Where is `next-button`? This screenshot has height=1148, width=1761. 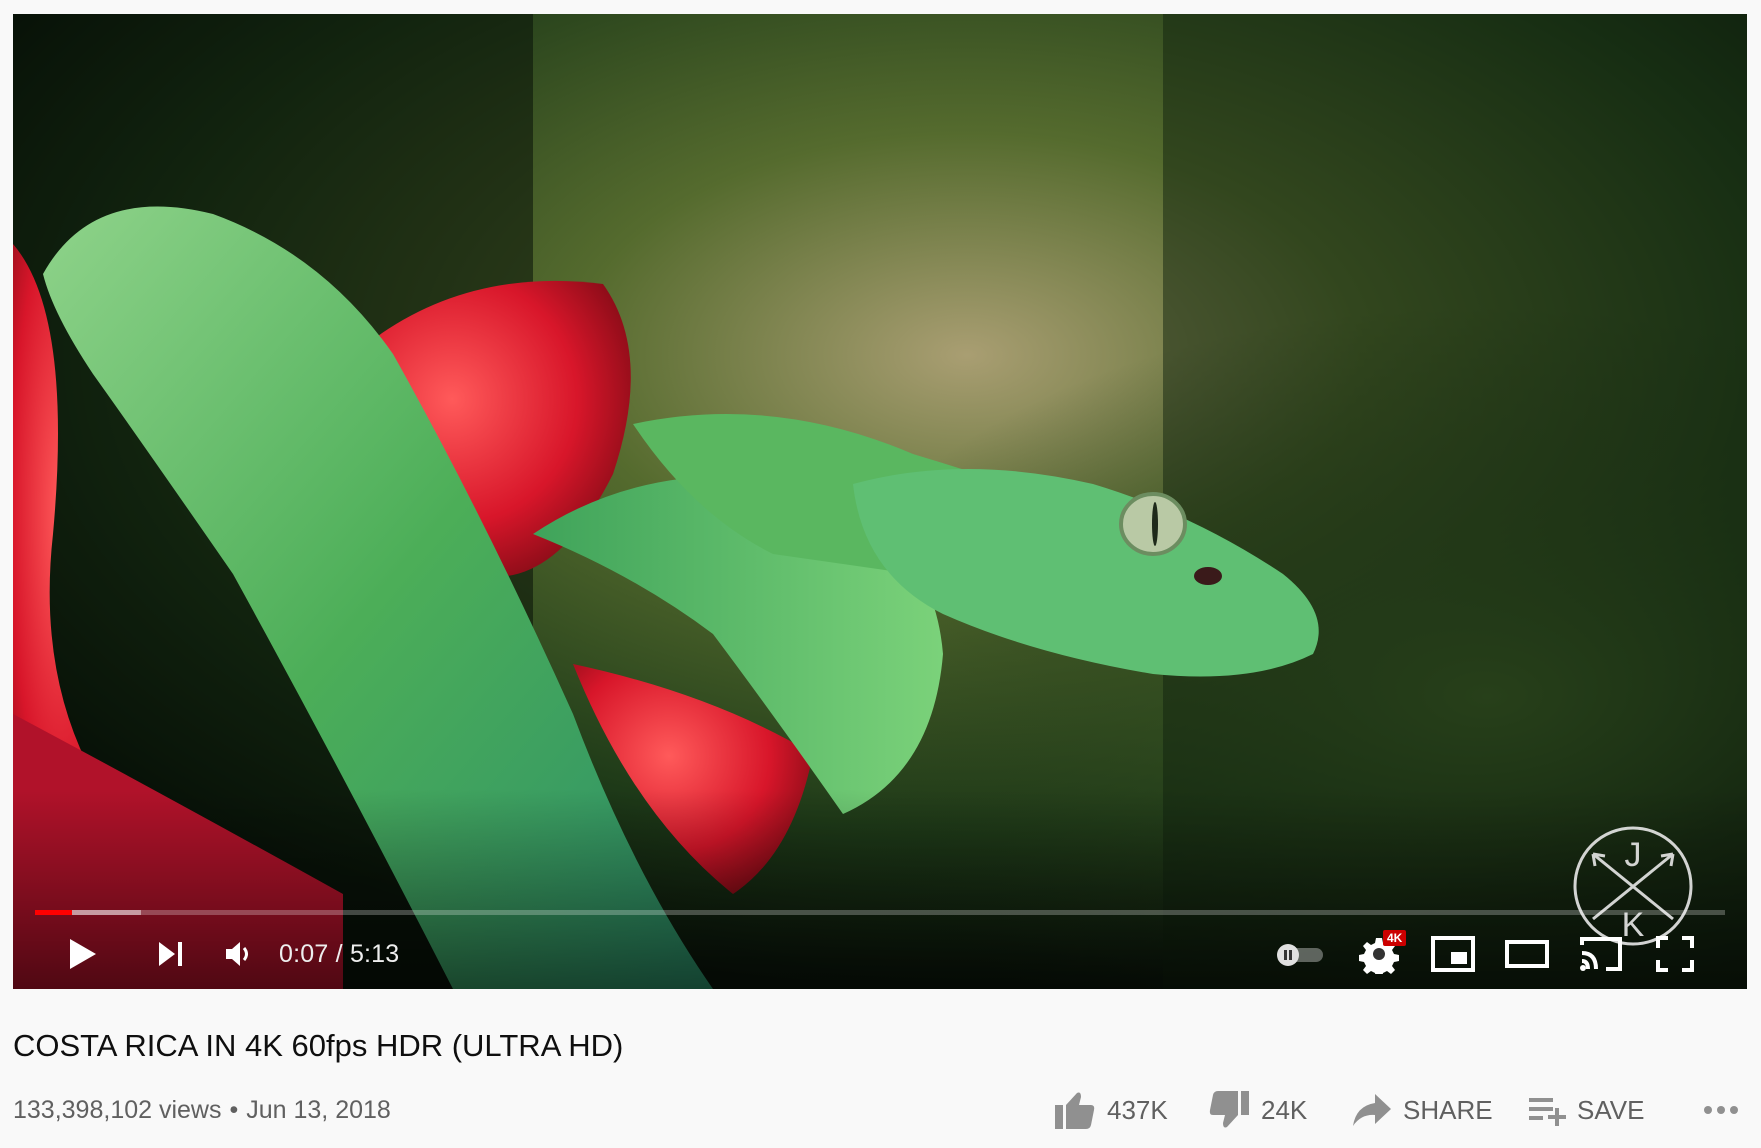 next-button is located at coordinates (171, 954).